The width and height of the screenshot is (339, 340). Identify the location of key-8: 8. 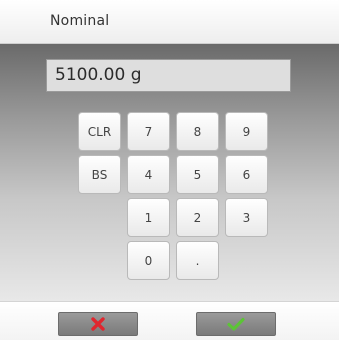
(197, 131).